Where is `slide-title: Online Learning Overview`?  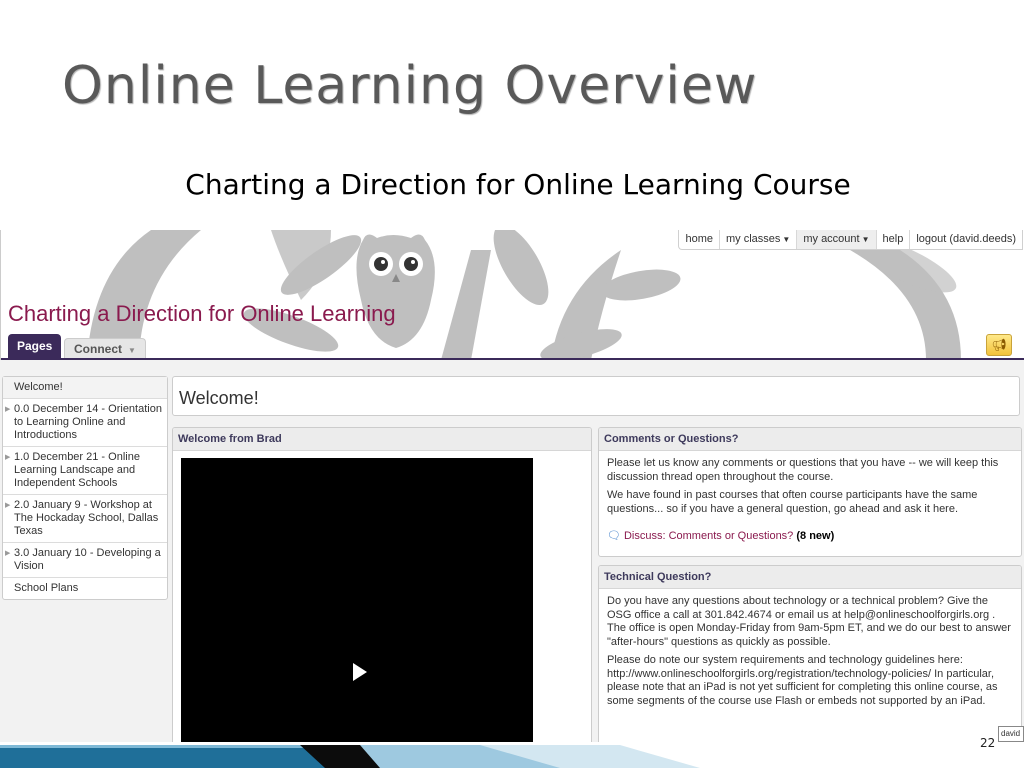 slide-title: Online Learning Overview is located at coordinates (410, 86).